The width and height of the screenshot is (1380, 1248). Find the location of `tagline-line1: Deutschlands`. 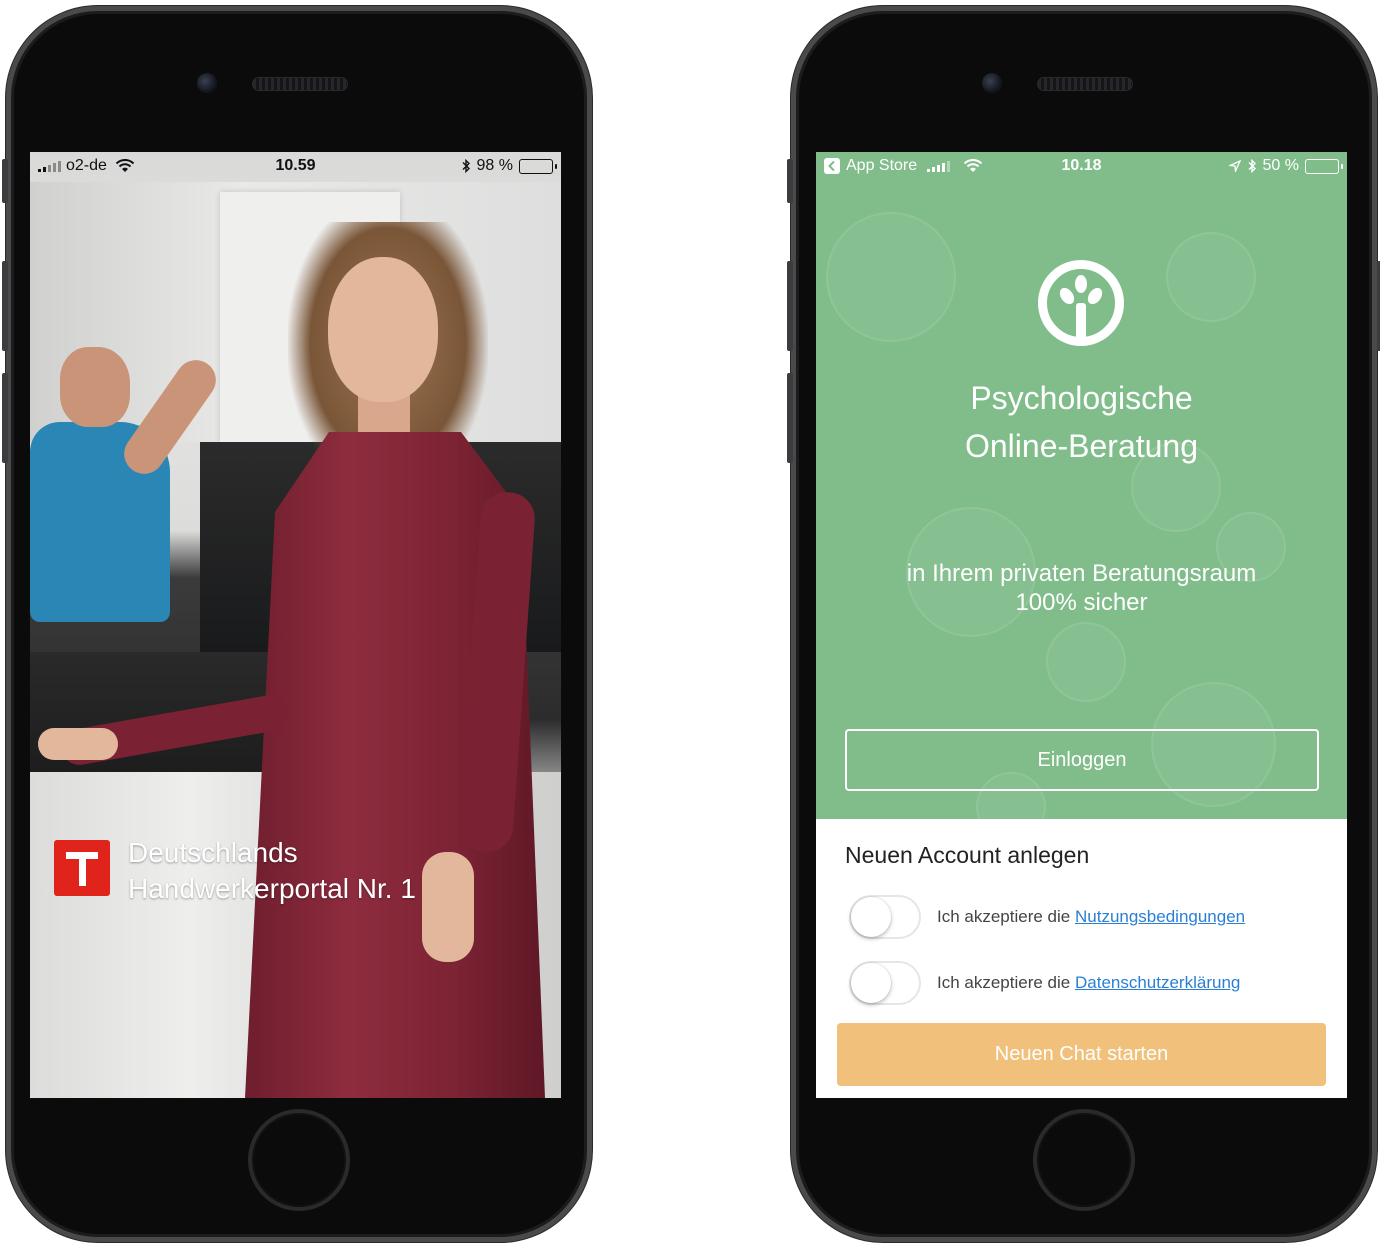

tagline-line1: Deutschlands is located at coordinates (213, 852).